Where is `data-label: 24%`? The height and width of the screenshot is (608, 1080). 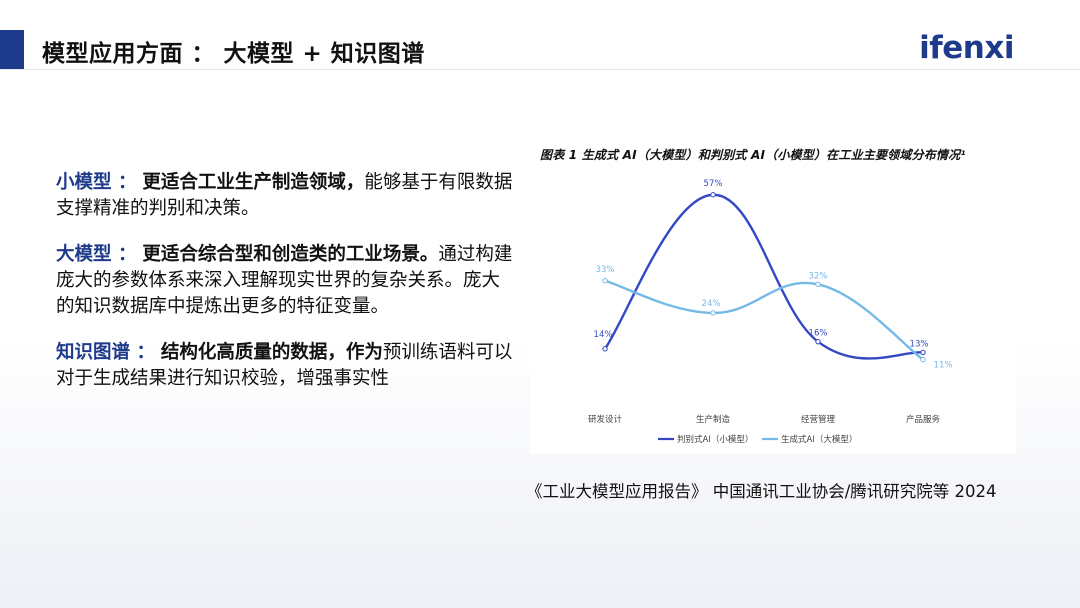
data-label: 24% is located at coordinates (711, 304).